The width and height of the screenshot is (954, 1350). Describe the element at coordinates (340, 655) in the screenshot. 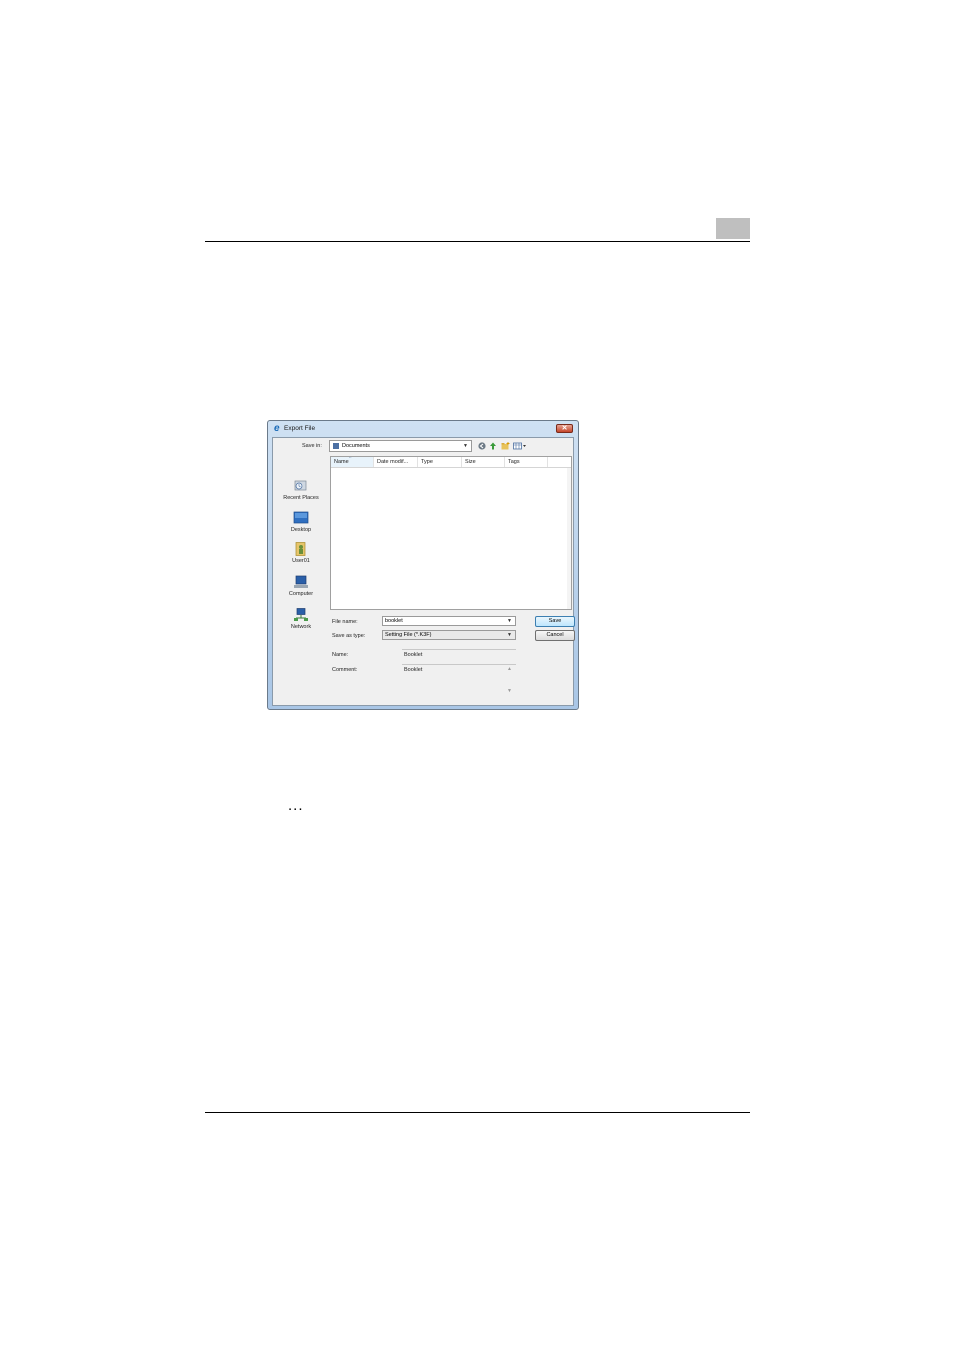

I see `name-label: Name:` at that location.